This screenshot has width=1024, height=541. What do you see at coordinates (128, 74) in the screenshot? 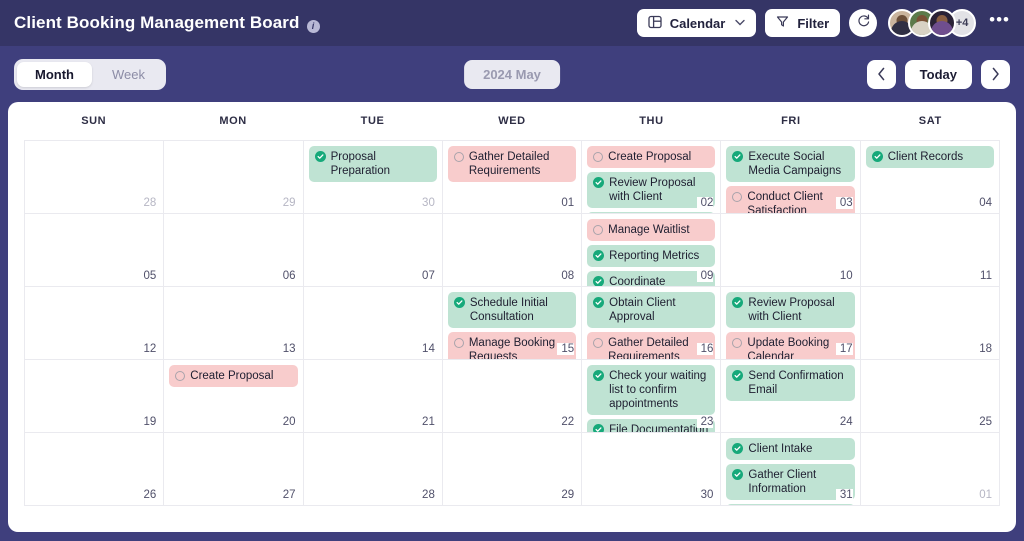
I see `view-mode-week: Week` at bounding box center [128, 74].